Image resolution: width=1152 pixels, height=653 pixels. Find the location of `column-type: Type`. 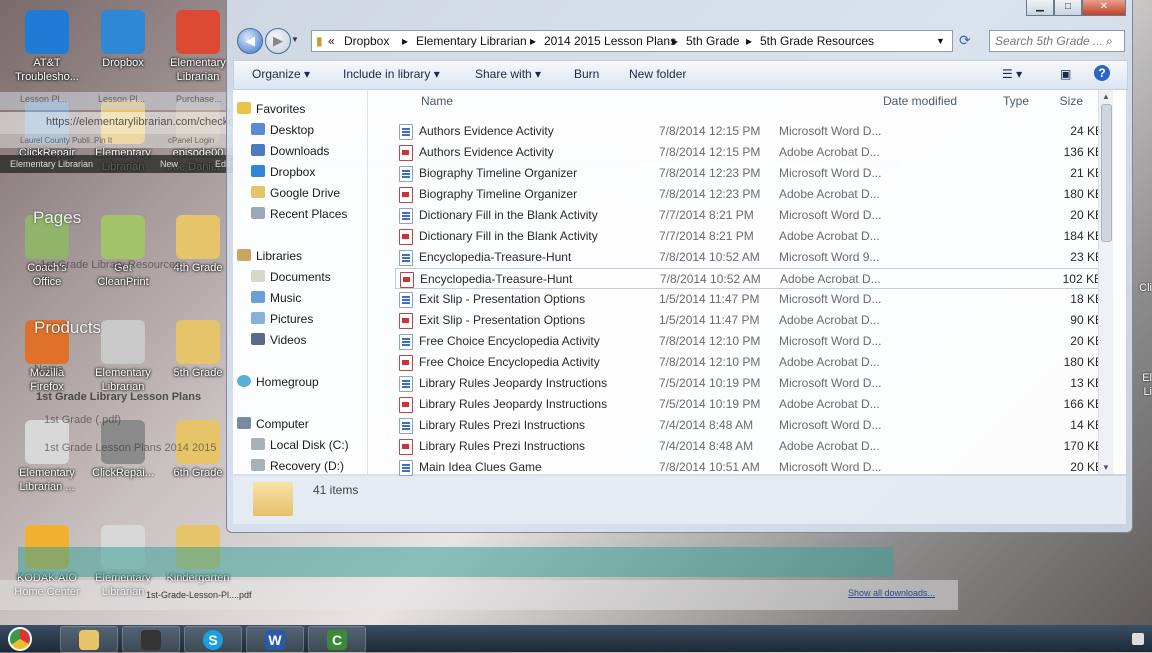

column-type: Type is located at coordinates (1016, 101).